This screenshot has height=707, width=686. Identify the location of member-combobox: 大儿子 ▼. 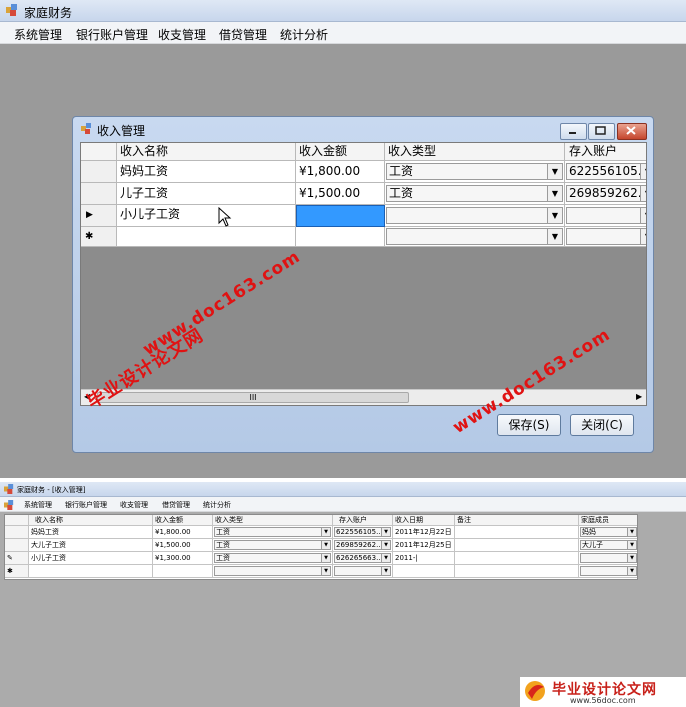
(608, 545).